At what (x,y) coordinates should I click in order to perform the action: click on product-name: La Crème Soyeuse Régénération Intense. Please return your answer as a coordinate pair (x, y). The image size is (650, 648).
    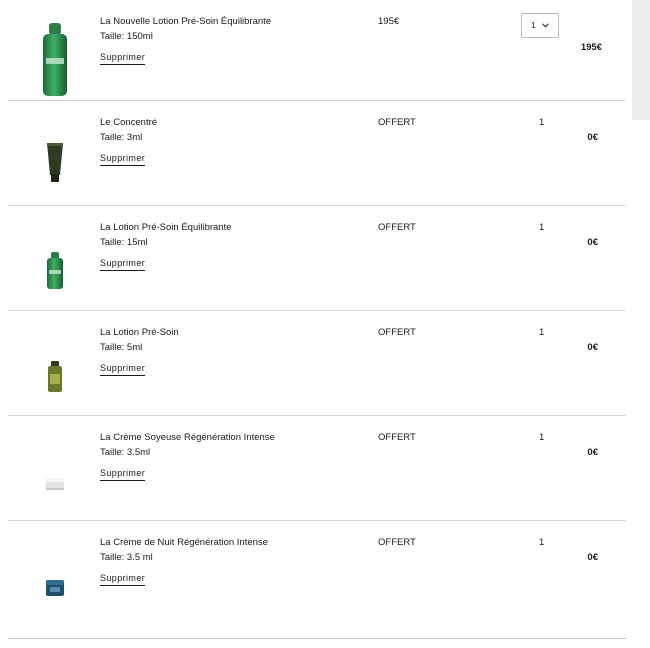
    Looking at the image, I should click on (187, 437).